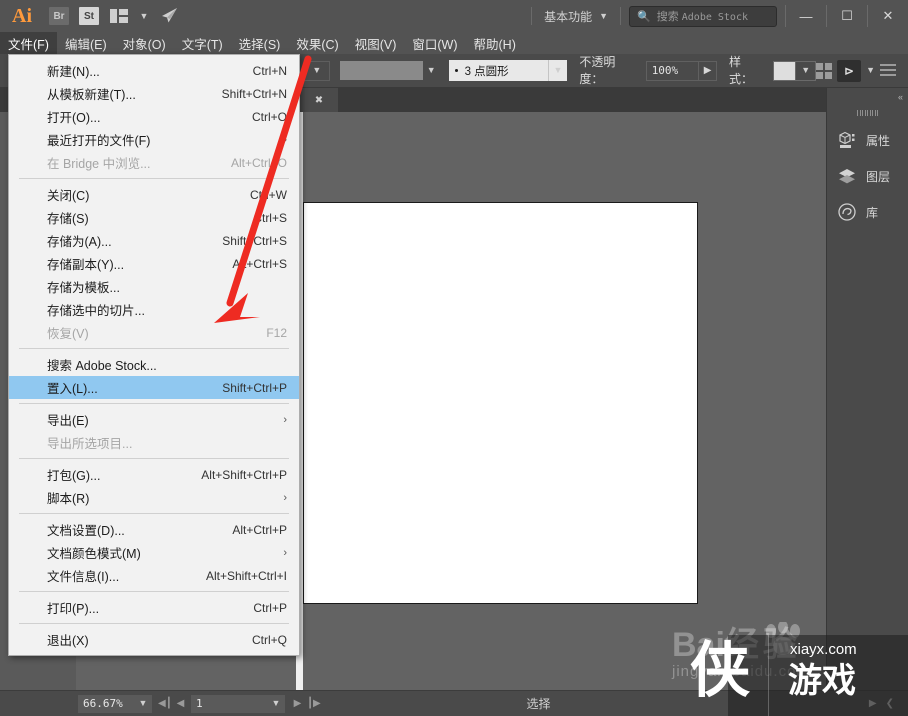 The image size is (908, 716). What do you see at coordinates (154, 575) in the screenshot?
I see `file-menu-item: 文件信息(I)... Alt+Shift+Ctrl+I` at bounding box center [154, 575].